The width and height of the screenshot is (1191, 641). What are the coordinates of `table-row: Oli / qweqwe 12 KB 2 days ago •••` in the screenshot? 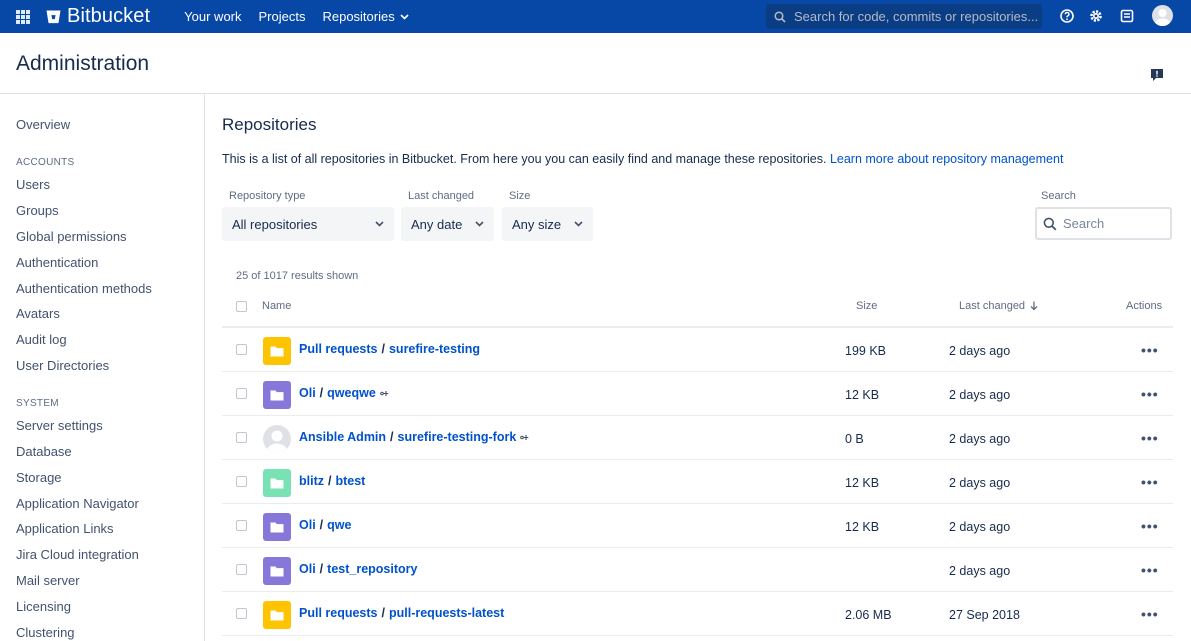 It's located at (697, 394).